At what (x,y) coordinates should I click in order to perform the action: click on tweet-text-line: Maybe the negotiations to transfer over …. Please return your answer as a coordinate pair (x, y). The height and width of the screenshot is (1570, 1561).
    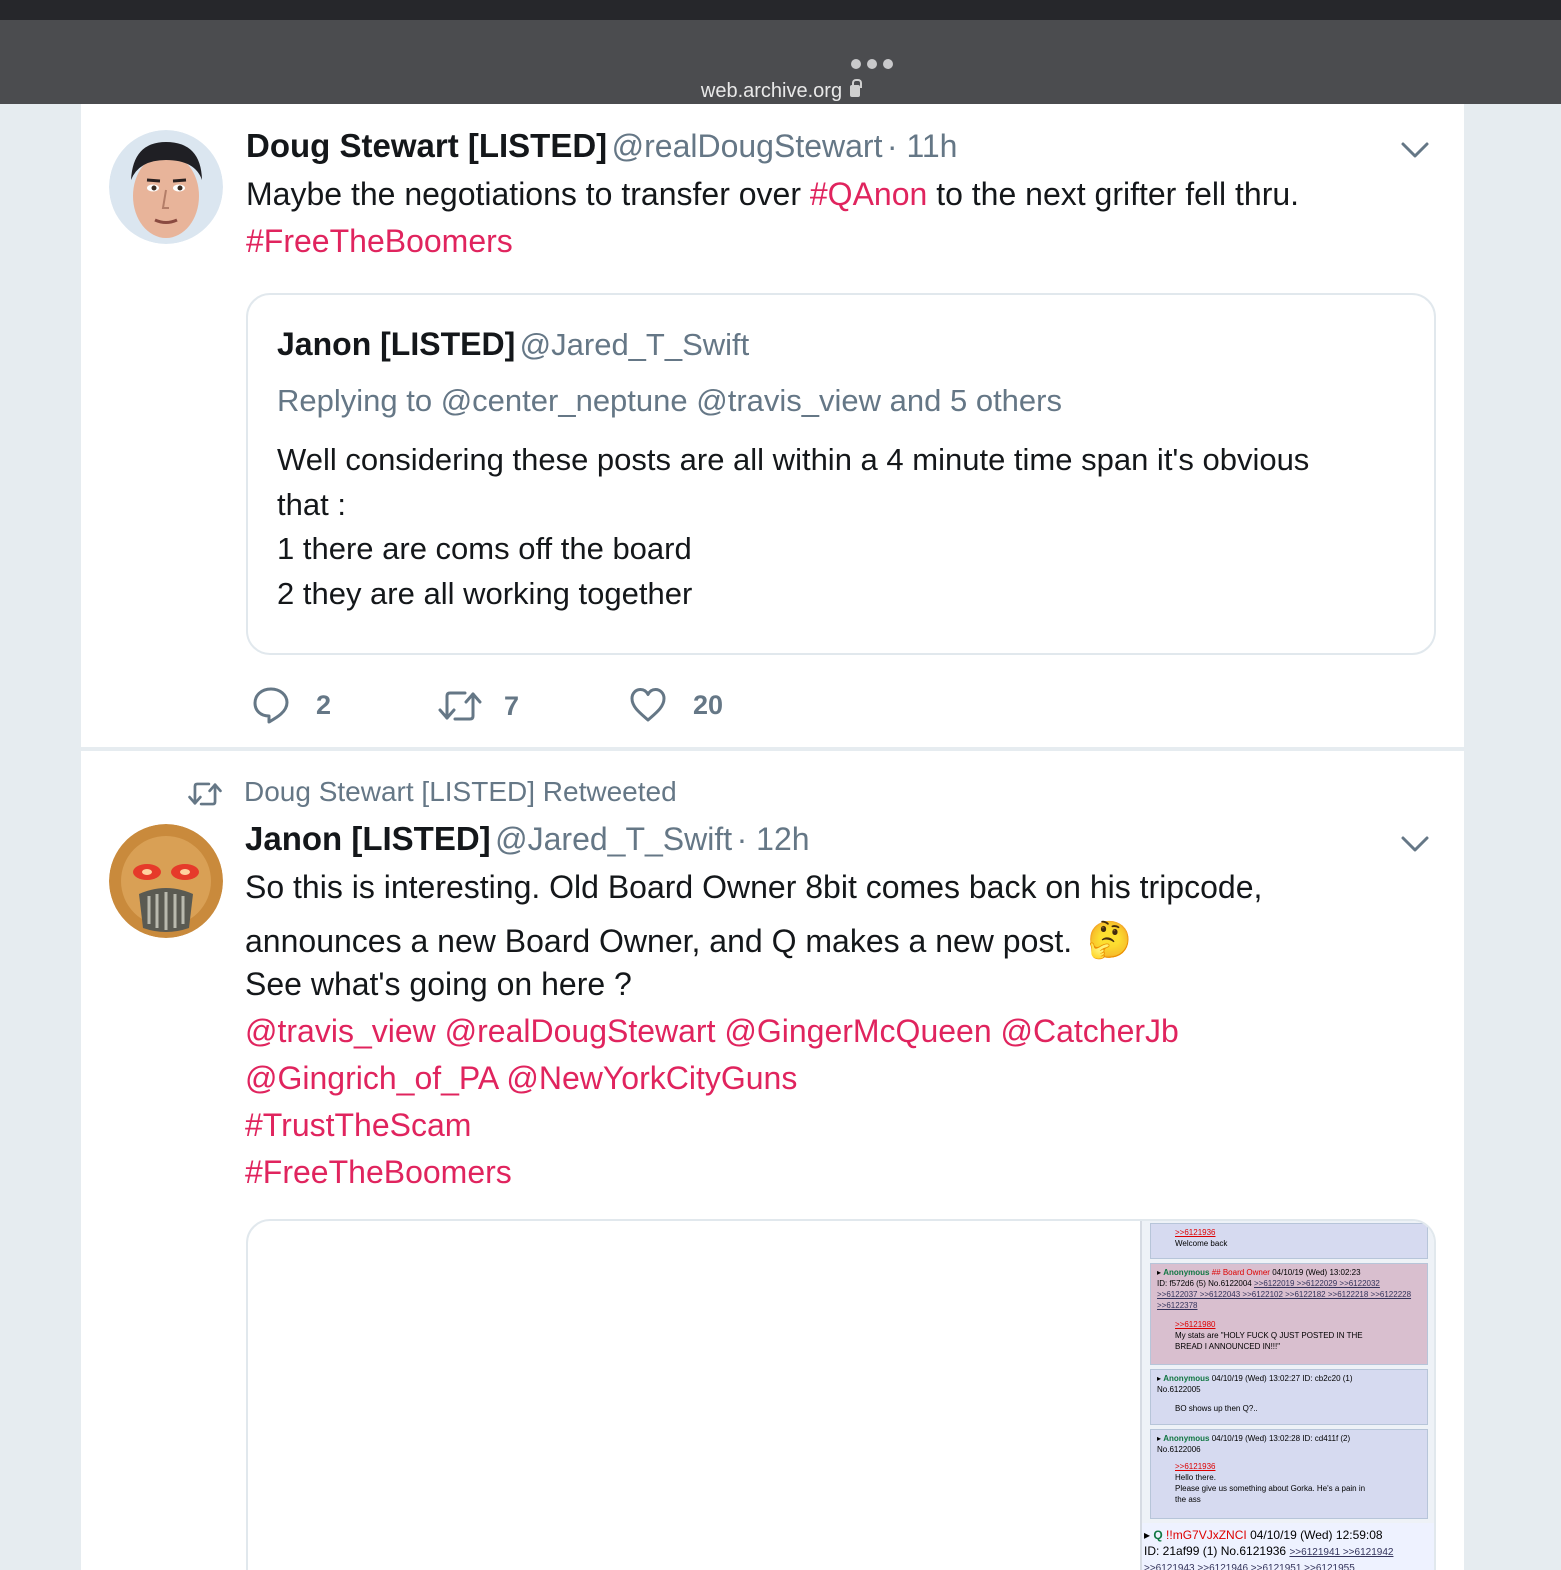
    Looking at the image, I should click on (773, 194).